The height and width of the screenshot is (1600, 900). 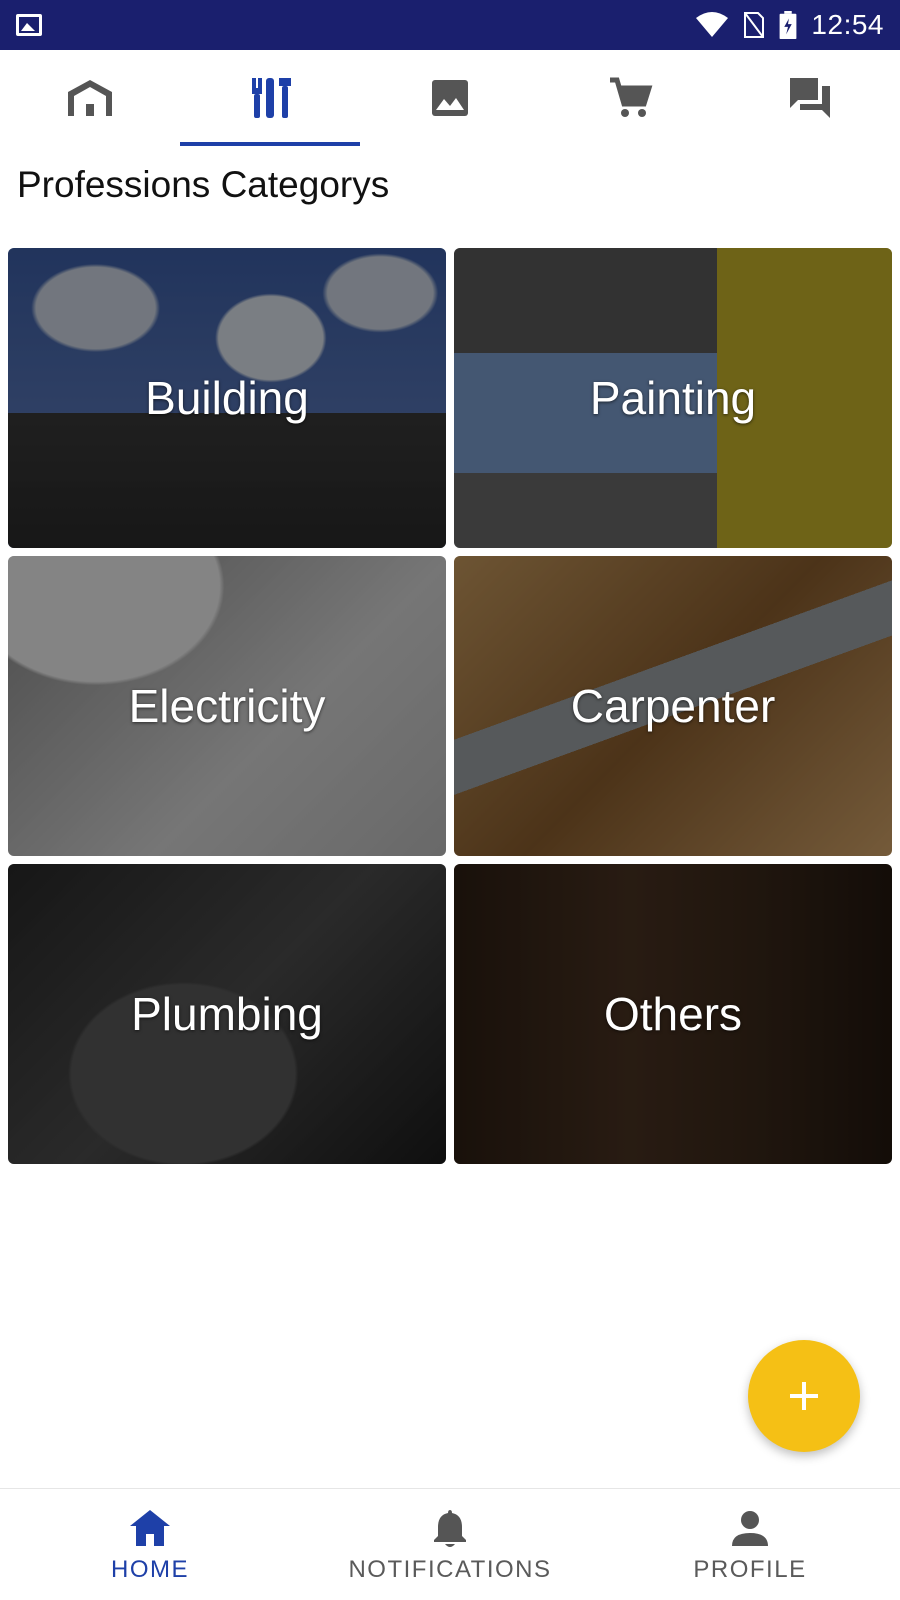 I want to click on top-tab-bar, so click(x=450, y=98).